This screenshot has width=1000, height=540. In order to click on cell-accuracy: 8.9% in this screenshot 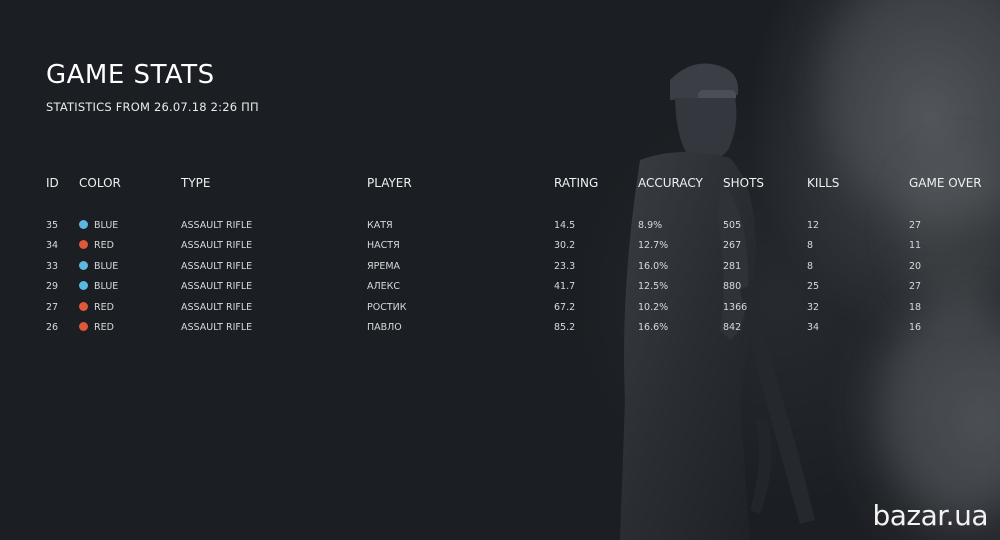, I will do `click(650, 225)`.